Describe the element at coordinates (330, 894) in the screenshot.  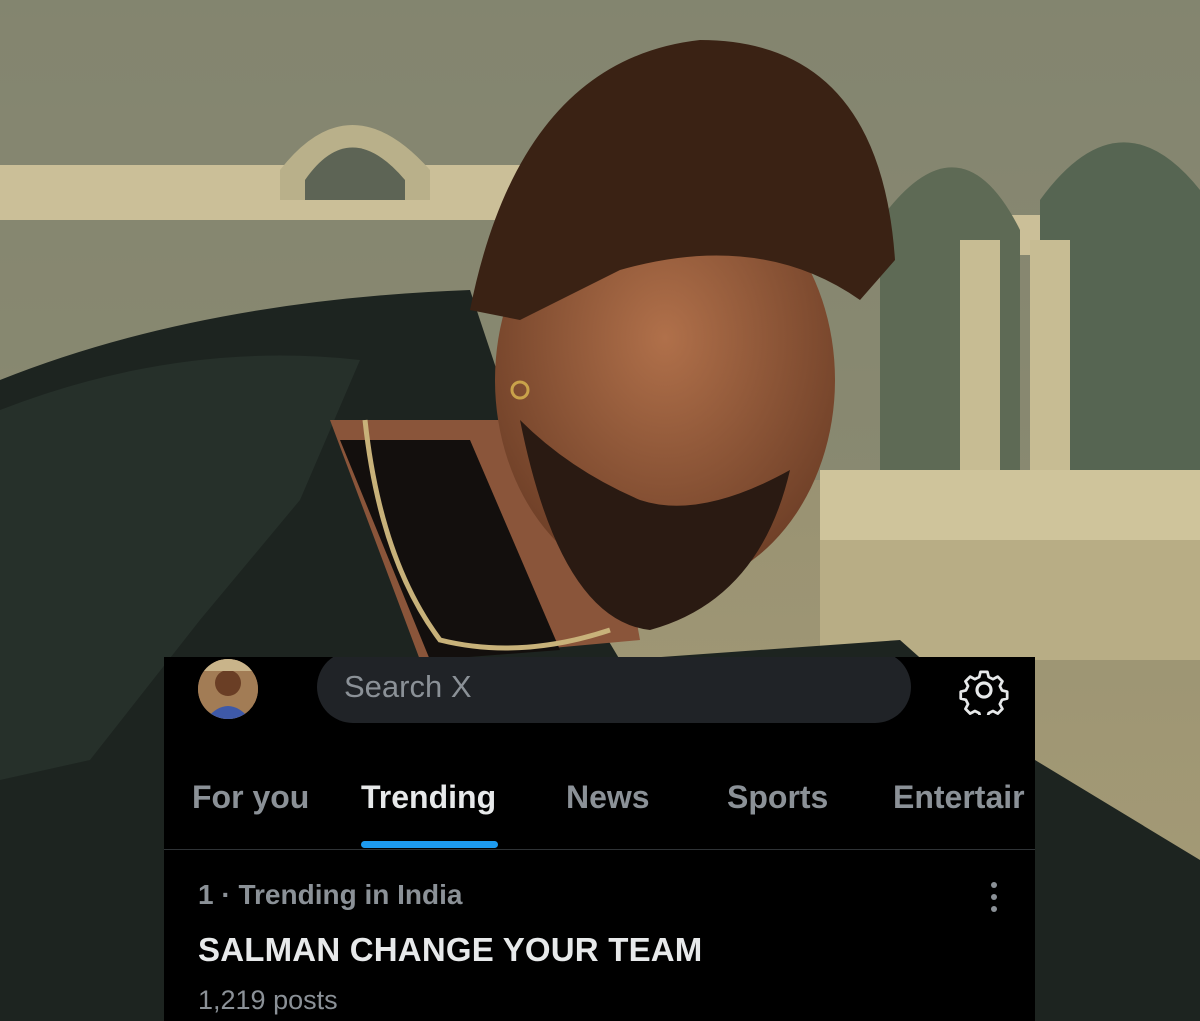
I see `trend-context: 1 · Trending in India` at that location.